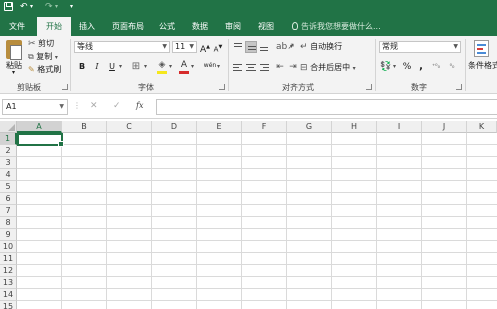 The image size is (497, 309). What do you see at coordinates (444, 127) in the screenshot?
I see `column-header-j: J` at bounding box center [444, 127].